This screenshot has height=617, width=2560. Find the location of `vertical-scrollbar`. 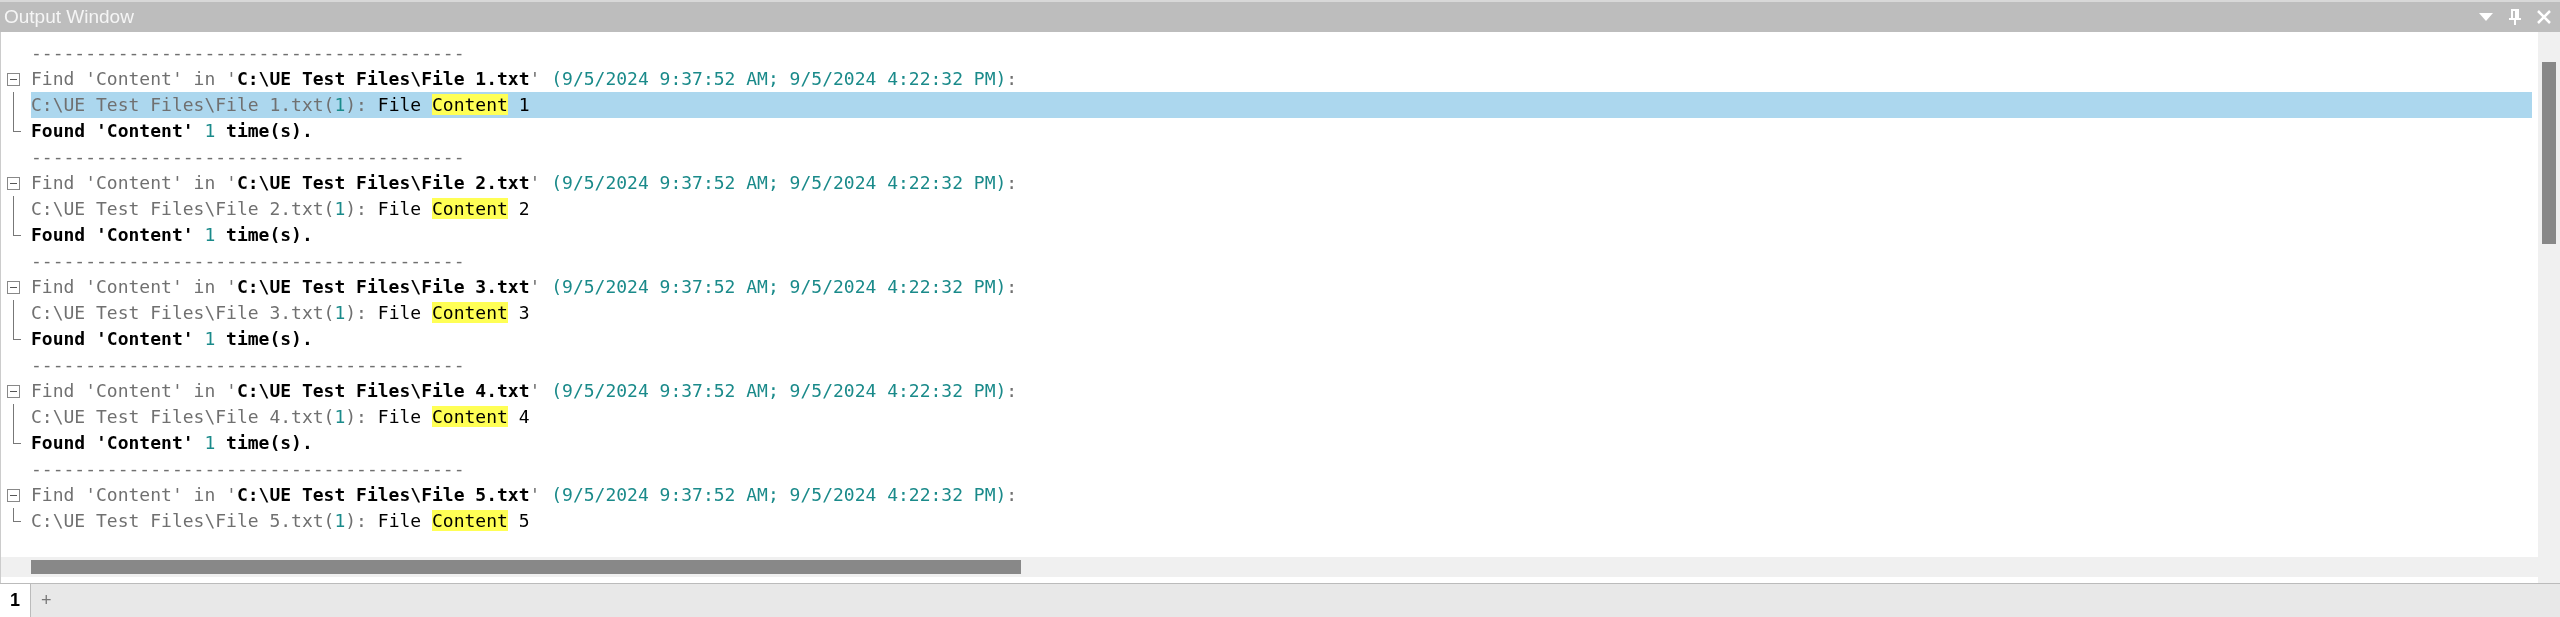

vertical-scrollbar is located at coordinates (2549, 307).